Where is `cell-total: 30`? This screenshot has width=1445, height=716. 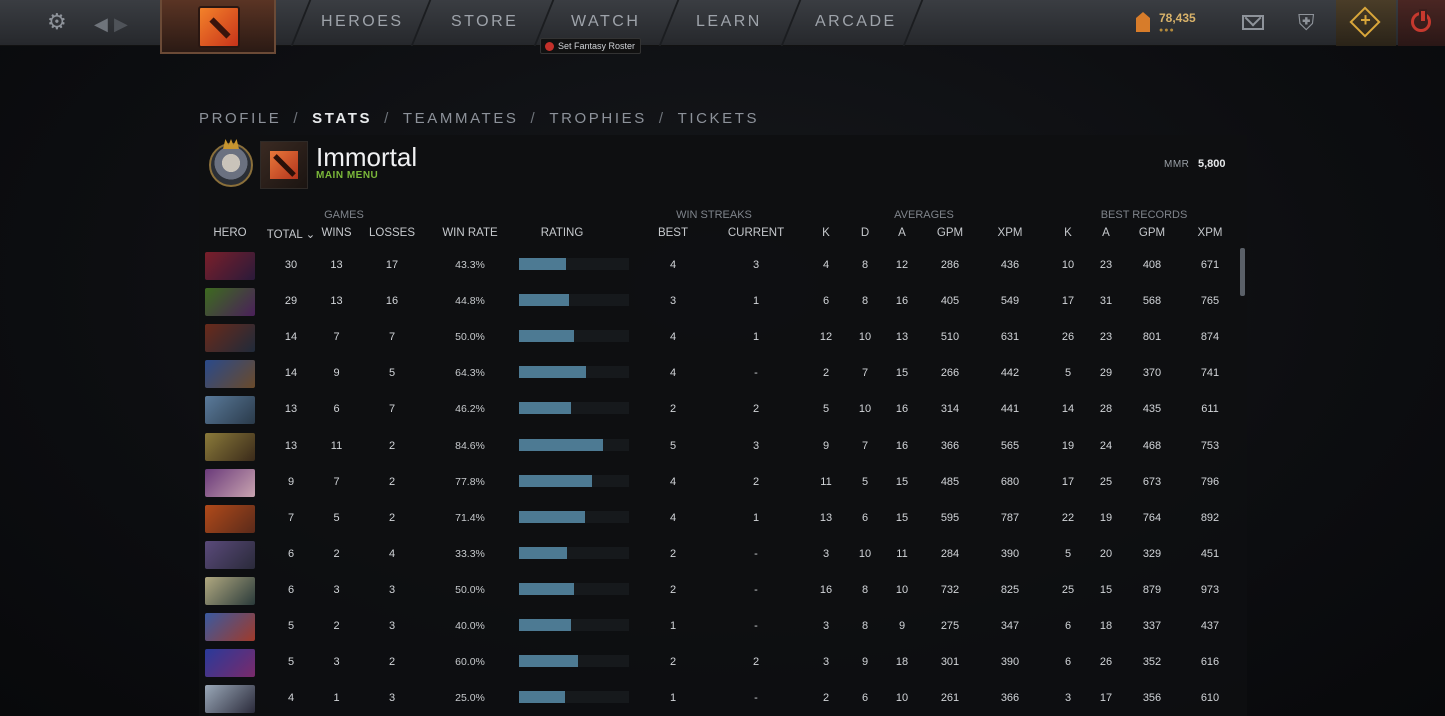
cell-total: 30 is located at coordinates (291, 265).